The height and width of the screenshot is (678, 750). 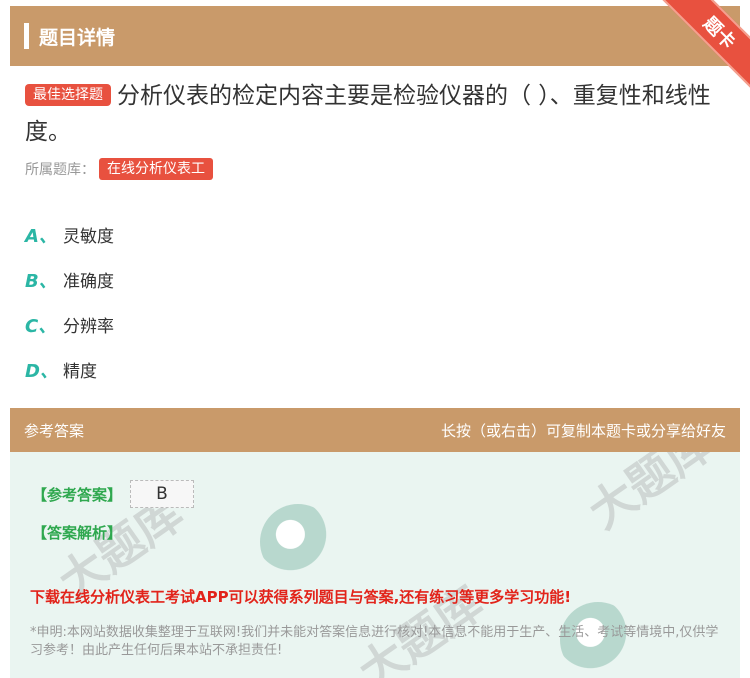 What do you see at coordinates (60, 170) in the screenshot?
I see `question-bank-label: 所属题库：` at bounding box center [60, 170].